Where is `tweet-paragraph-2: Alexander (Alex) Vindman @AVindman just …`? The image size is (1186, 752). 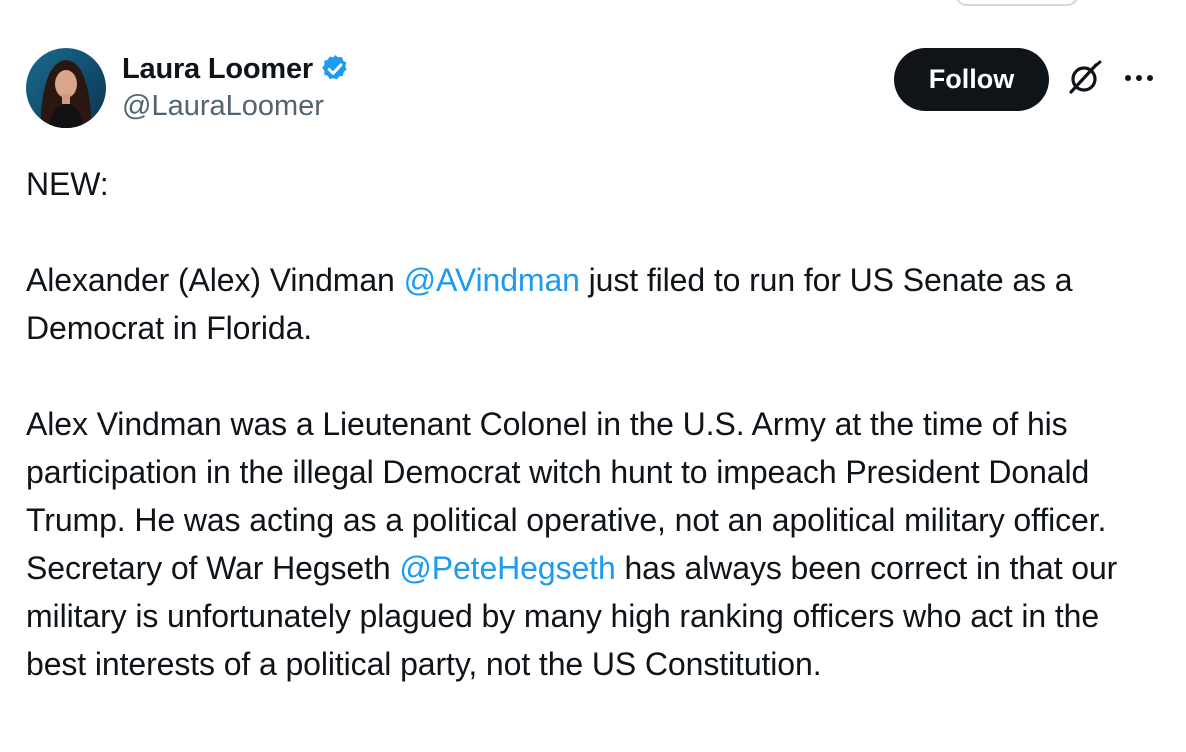 tweet-paragraph-2: Alexander (Alex) Vindman @AVindman just … is located at coordinates (596, 304).